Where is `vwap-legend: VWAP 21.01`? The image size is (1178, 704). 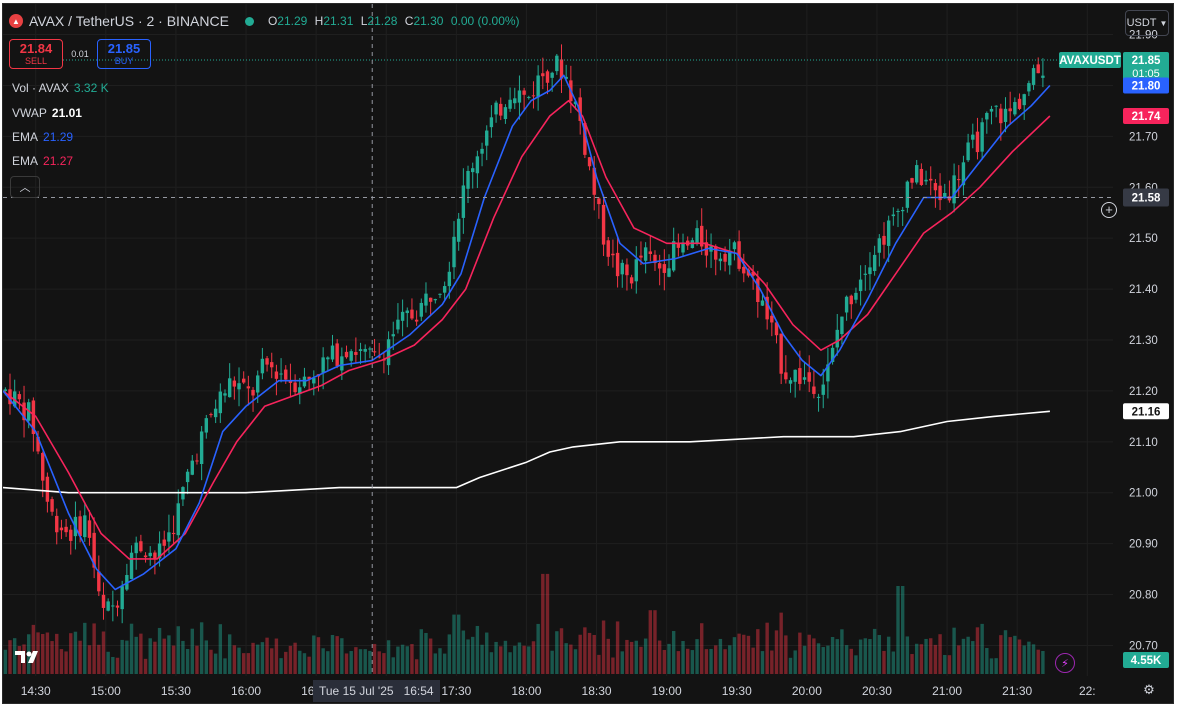 vwap-legend: VWAP 21.01 is located at coordinates (47, 113).